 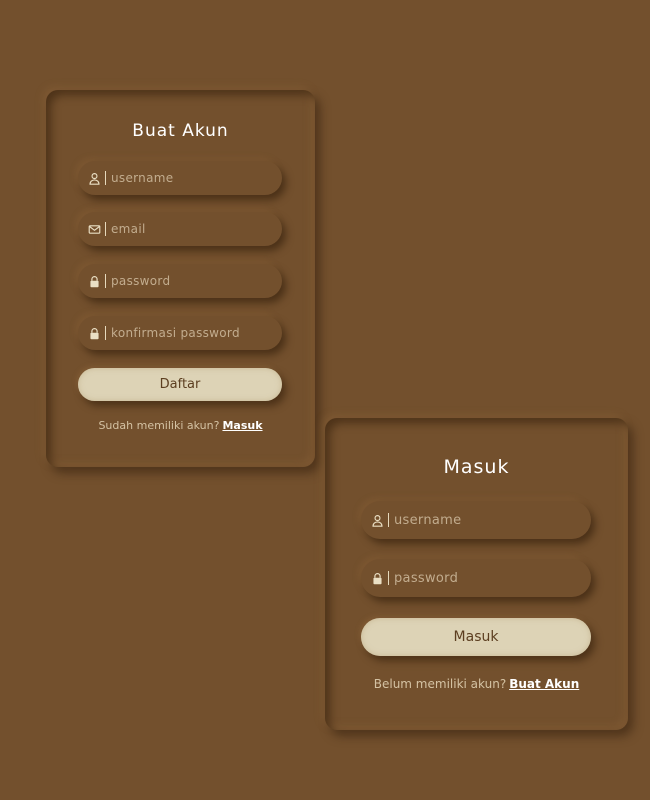 I want to click on register-username-input, so click(x=196, y=178).